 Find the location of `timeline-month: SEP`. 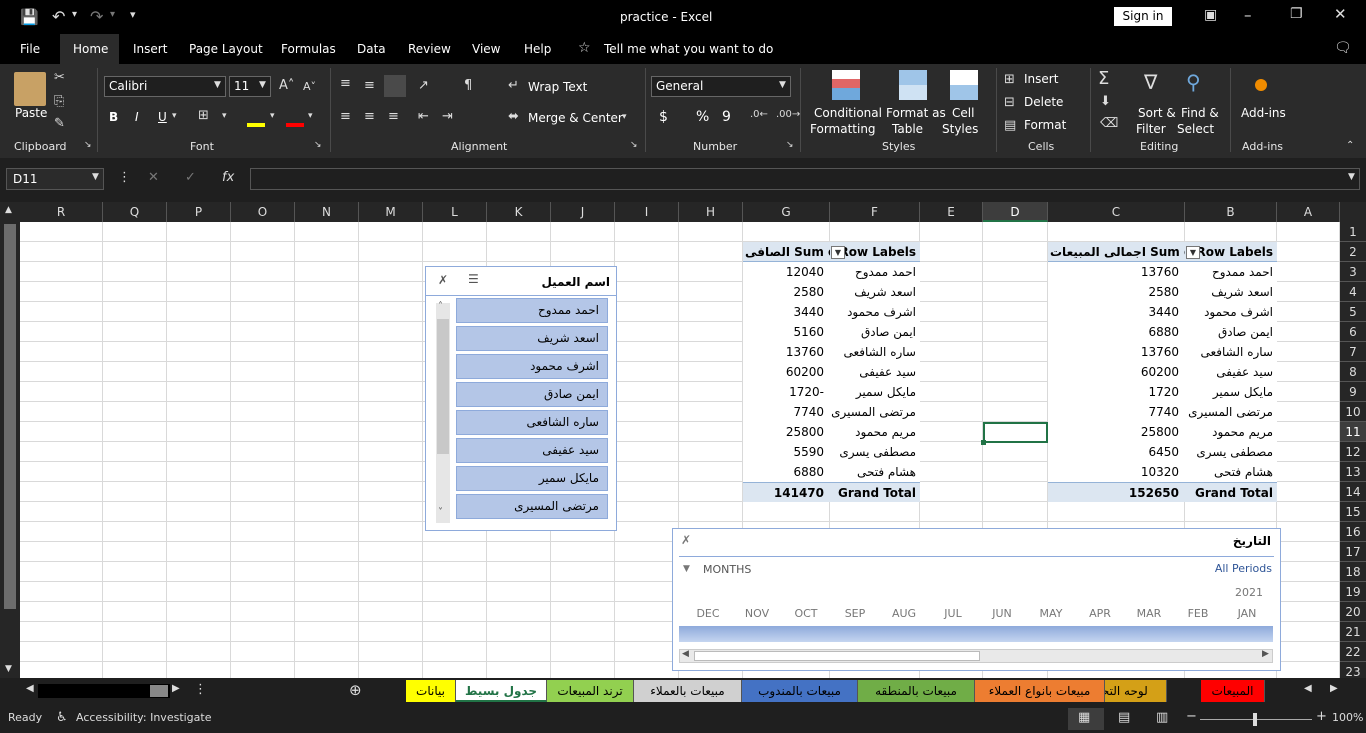

timeline-month: SEP is located at coordinates (855, 613).